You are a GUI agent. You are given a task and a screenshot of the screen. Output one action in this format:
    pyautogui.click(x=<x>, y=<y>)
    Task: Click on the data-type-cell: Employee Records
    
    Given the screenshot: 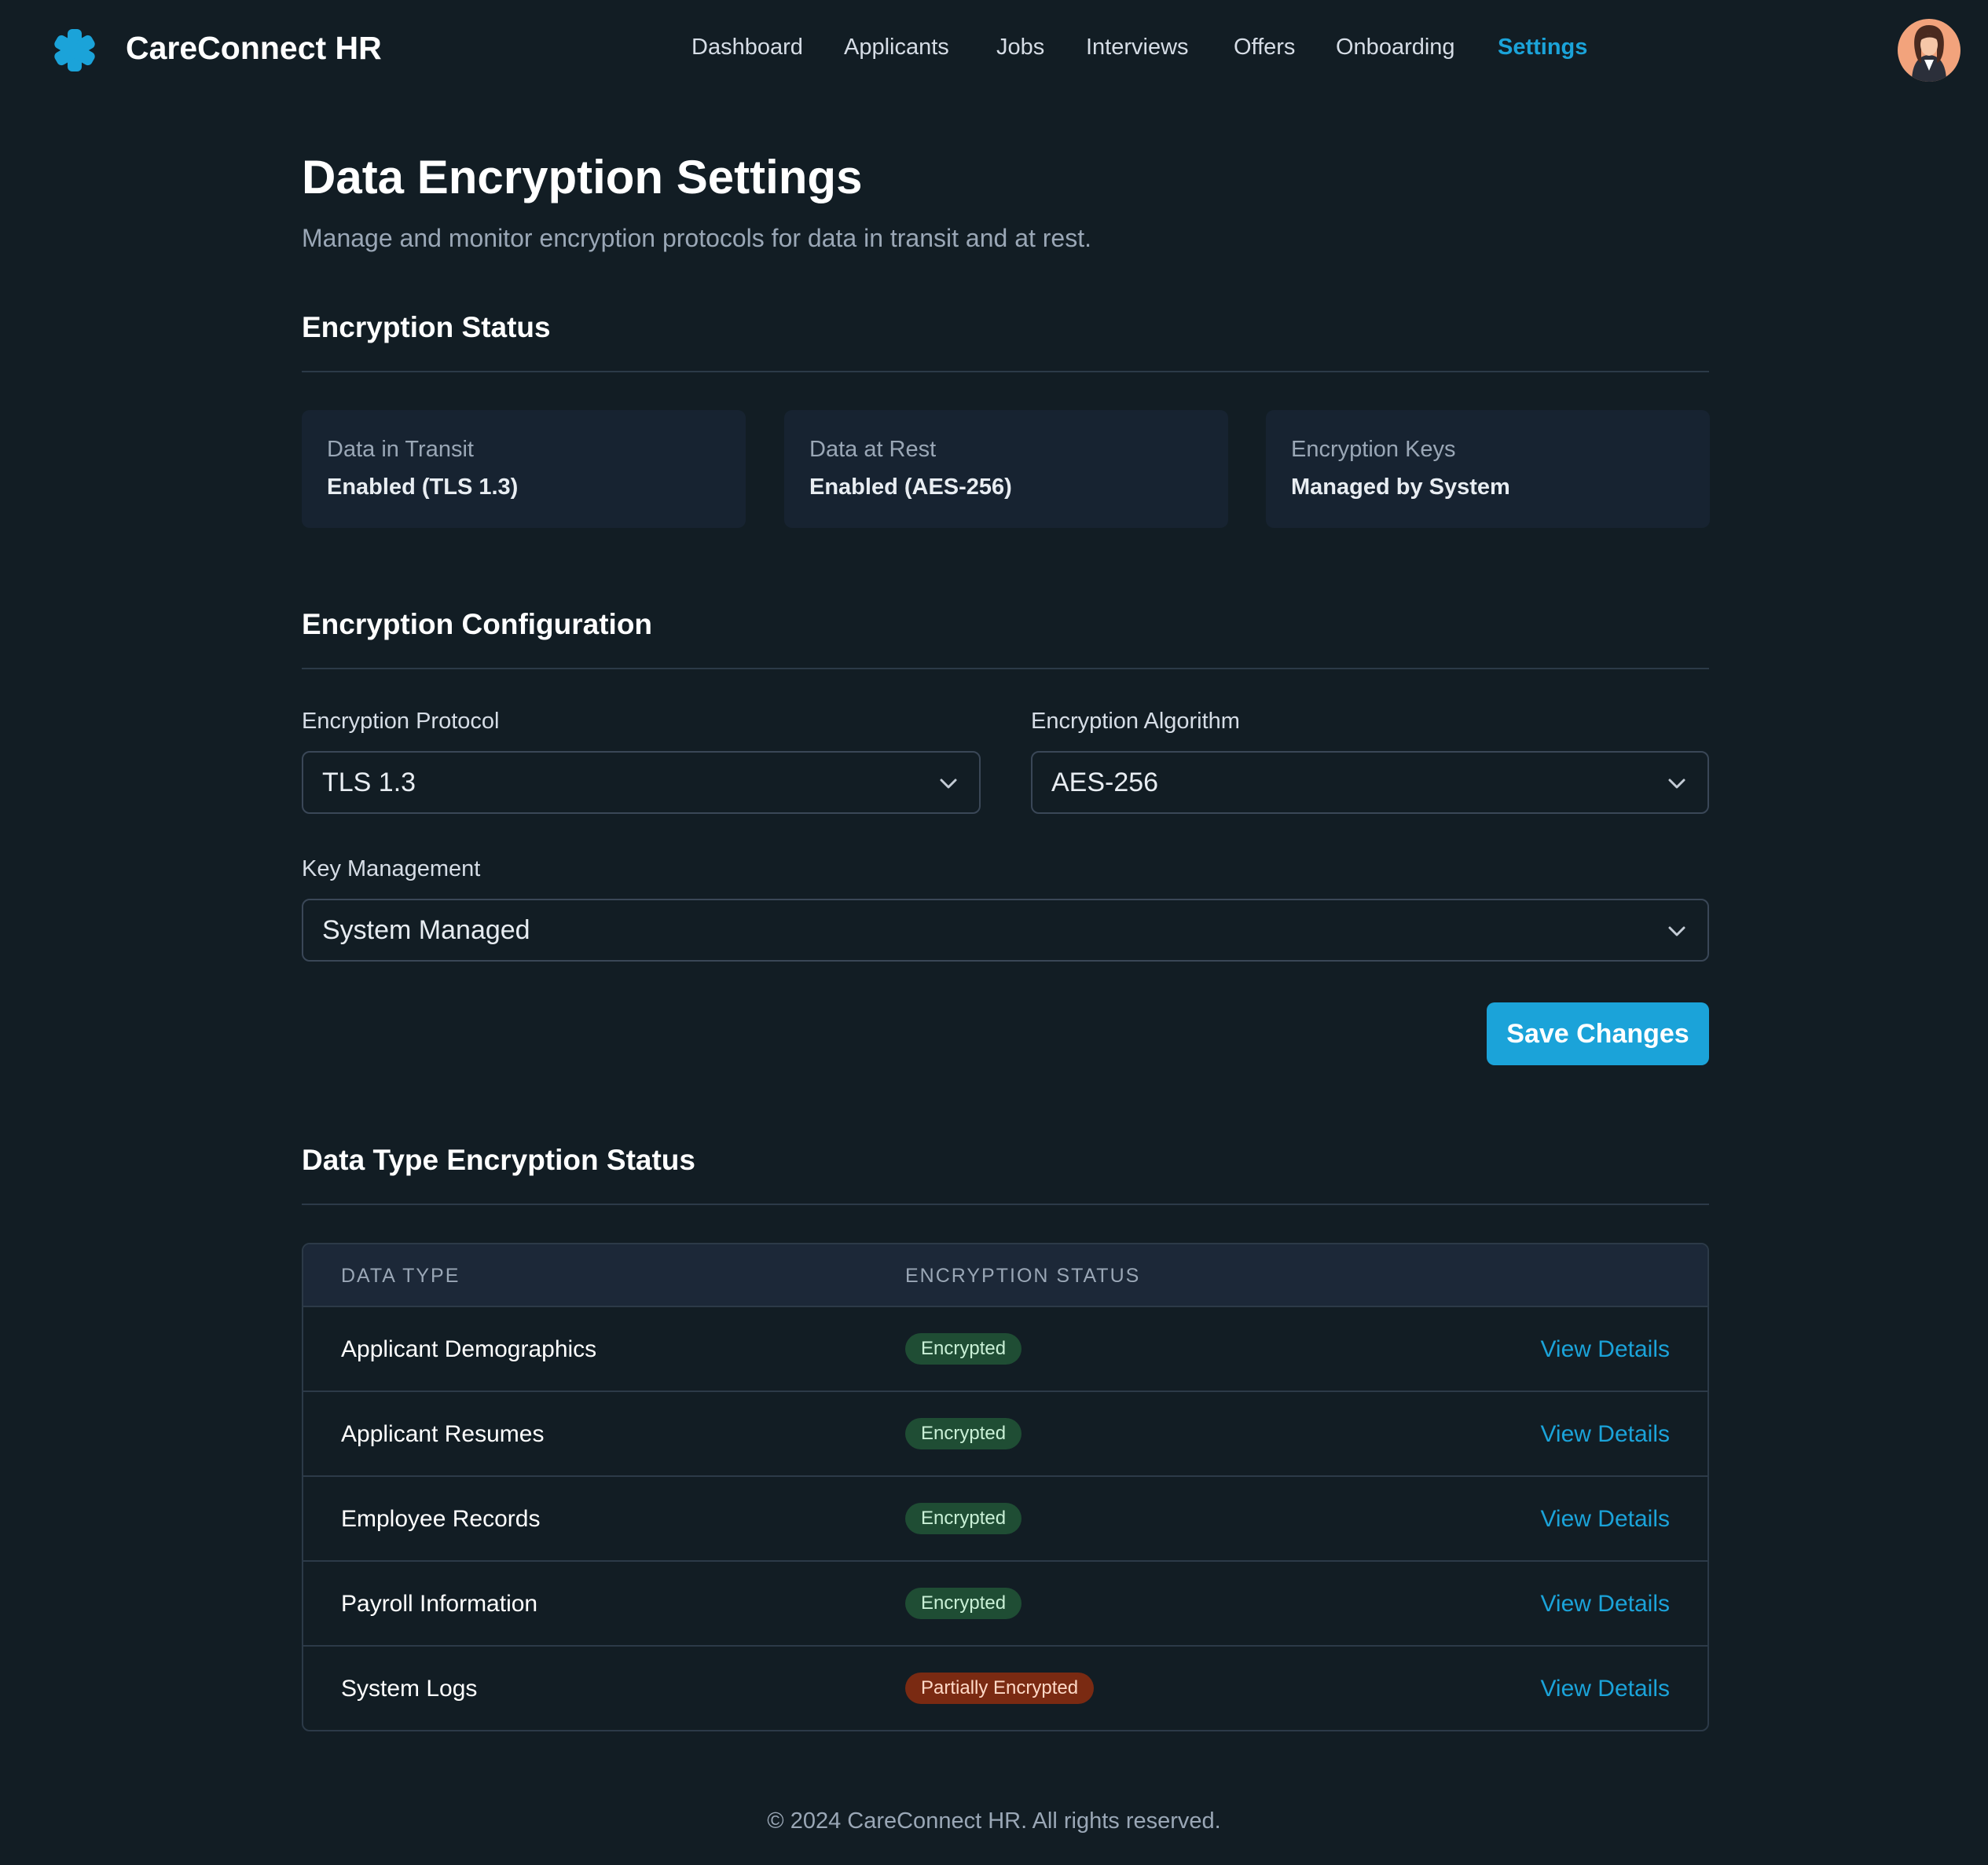 What is the action you would take?
    pyautogui.click(x=441, y=1519)
    